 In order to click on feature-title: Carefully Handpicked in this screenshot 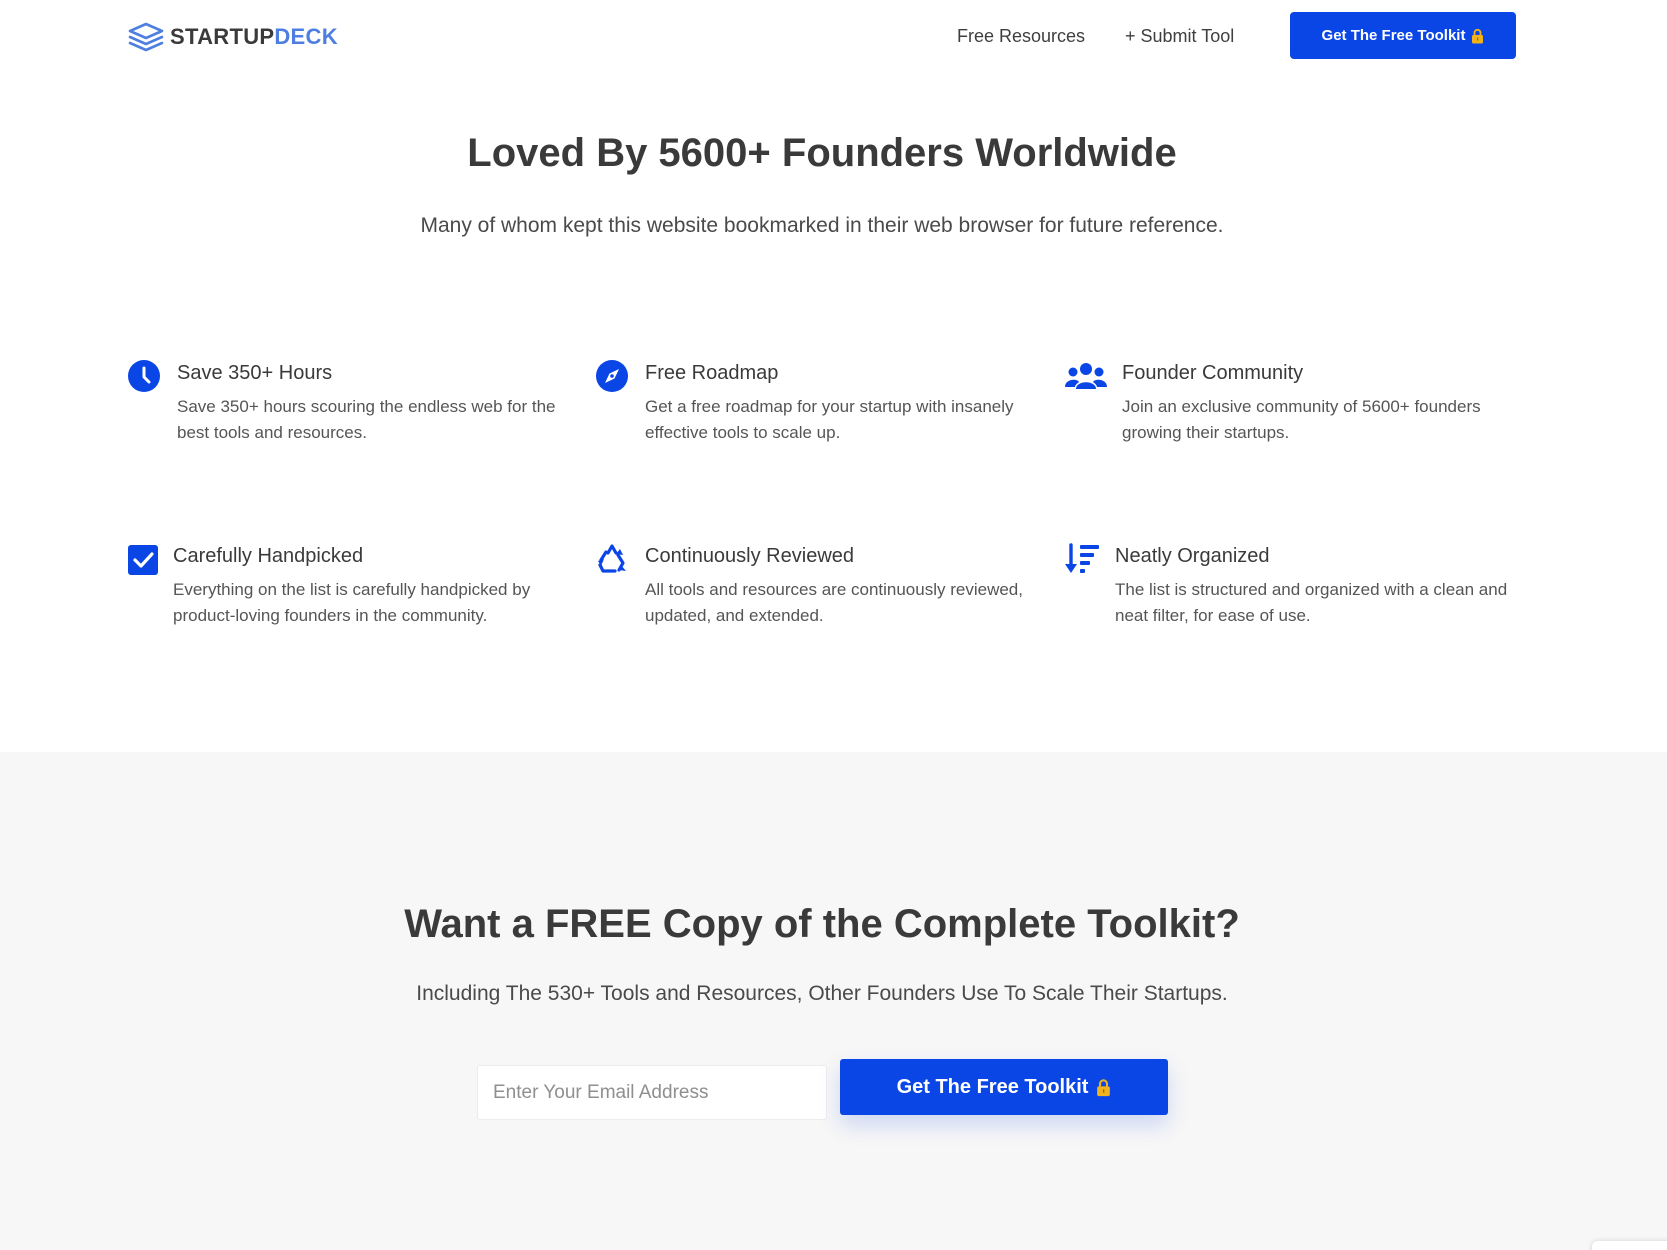, I will do `click(268, 556)`.